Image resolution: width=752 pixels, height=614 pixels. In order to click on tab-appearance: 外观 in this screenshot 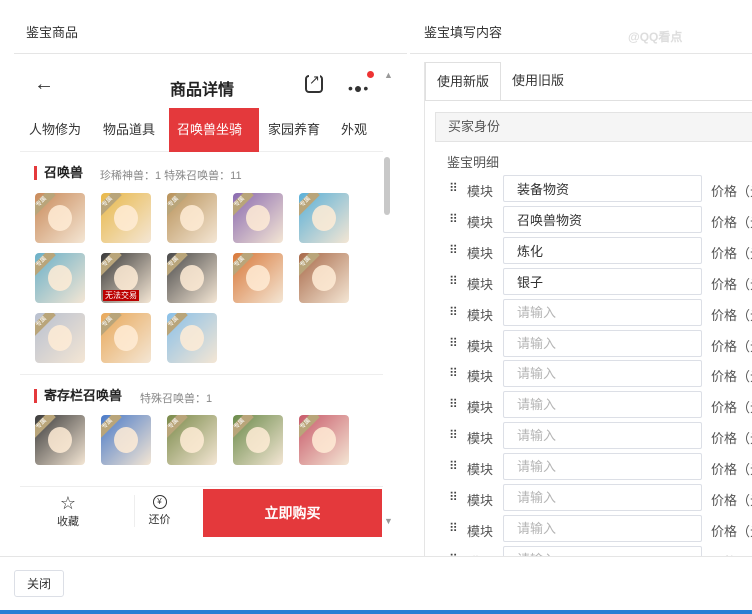, I will do `click(355, 130)`.